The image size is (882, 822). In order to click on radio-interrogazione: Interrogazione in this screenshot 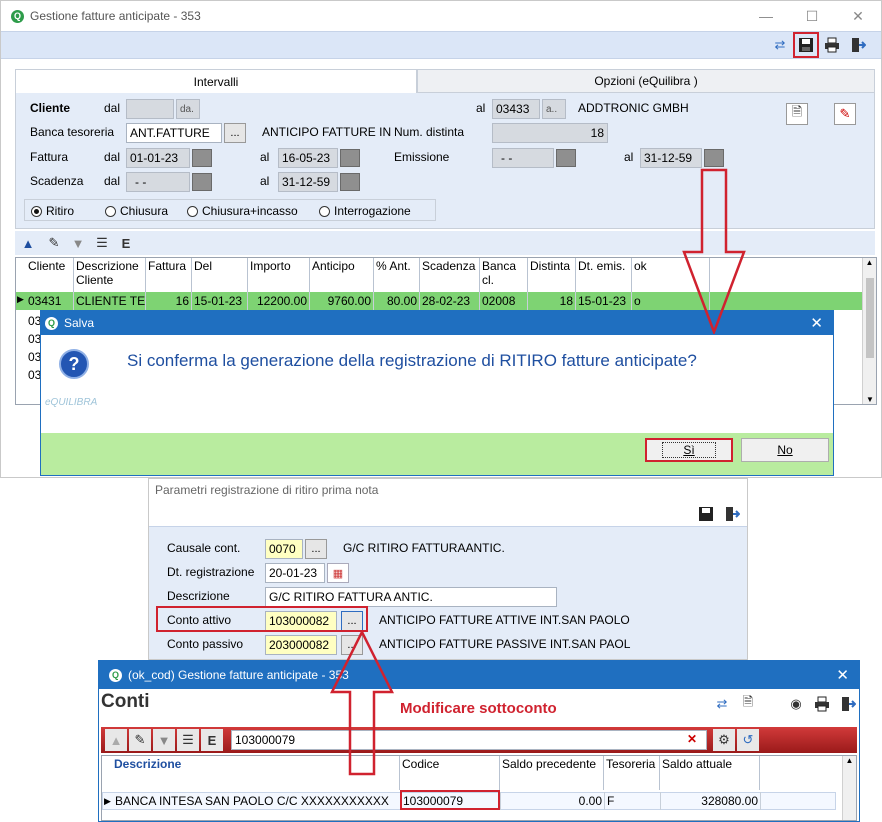, I will do `click(365, 211)`.